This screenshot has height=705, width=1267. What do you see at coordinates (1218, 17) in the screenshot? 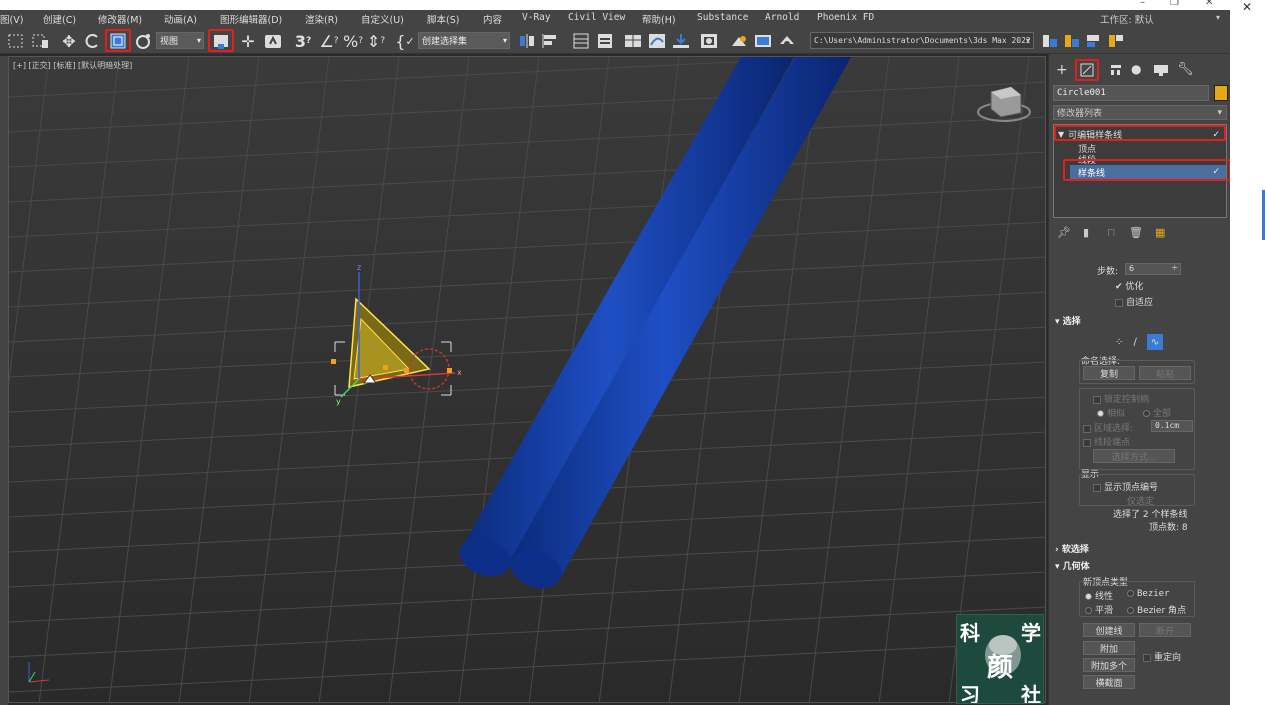
I see `workspace-dropdown-arrow-icon: ▾` at bounding box center [1218, 17].